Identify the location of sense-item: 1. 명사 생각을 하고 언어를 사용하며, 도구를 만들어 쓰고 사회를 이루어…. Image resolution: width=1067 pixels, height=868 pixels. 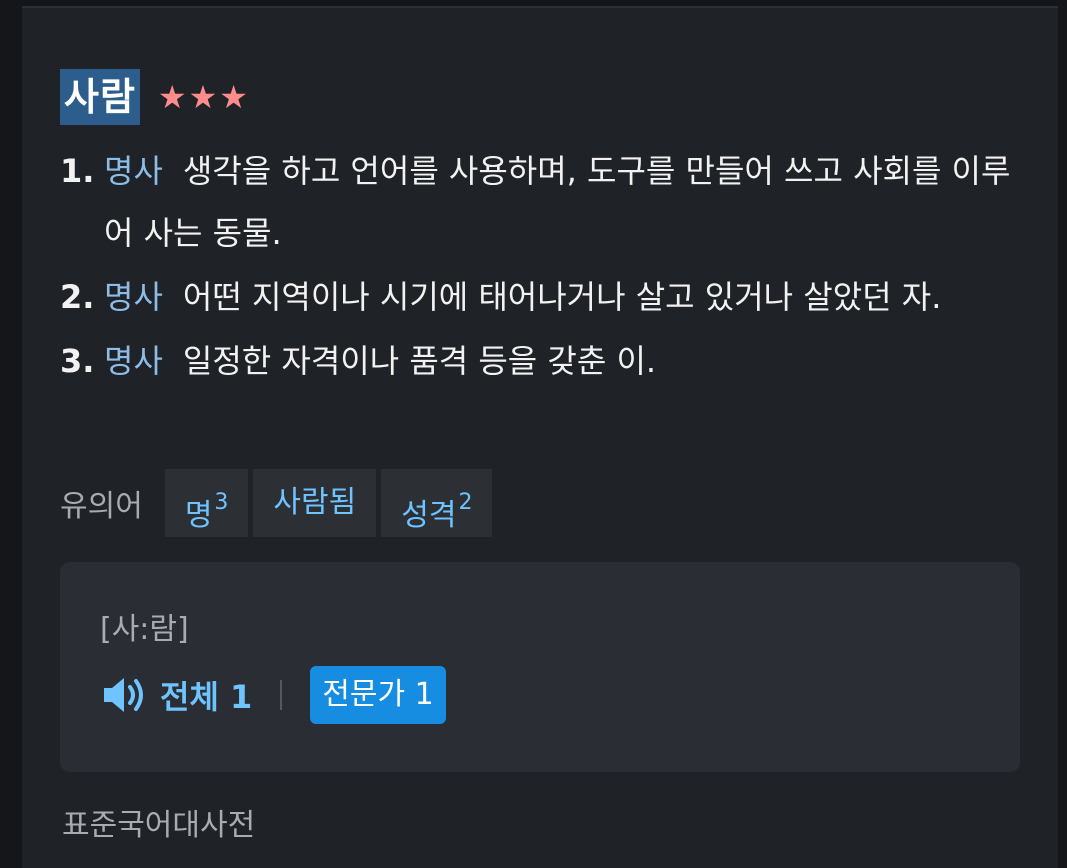
(540, 202).